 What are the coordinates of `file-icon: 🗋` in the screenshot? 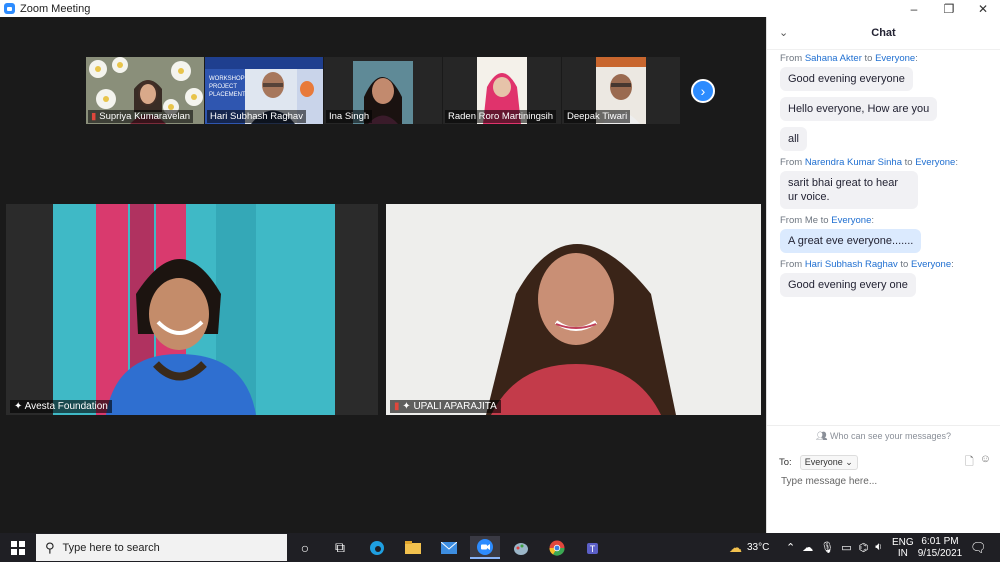 It's located at (969, 462).